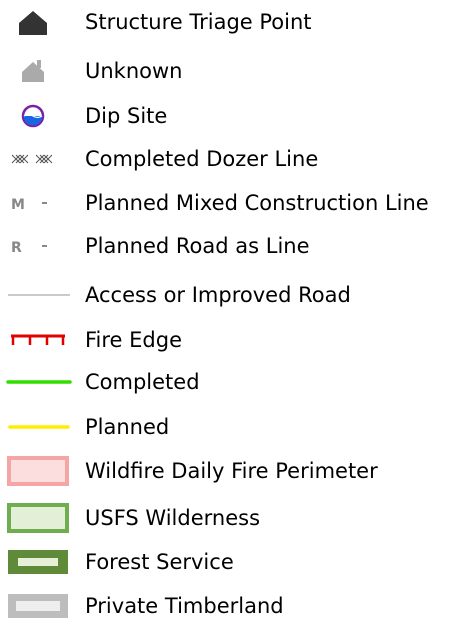 The width and height of the screenshot is (474, 629). Describe the element at coordinates (231, 471) in the screenshot. I see `legend-label: Wildfire Daily Fire Perimeter` at that location.